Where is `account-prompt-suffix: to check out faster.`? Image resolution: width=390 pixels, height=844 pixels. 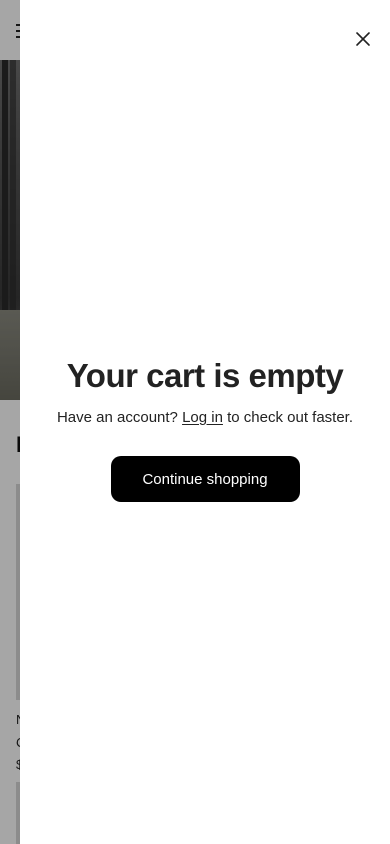 account-prompt-suffix: to check out faster. is located at coordinates (290, 417).